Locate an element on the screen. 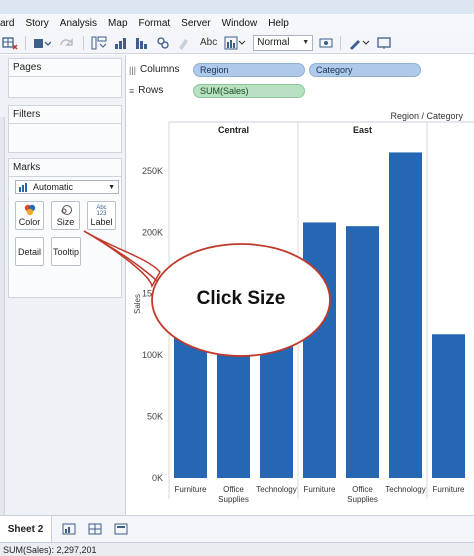 This screenshot has width=474, height=556. left-scrollbar is located at coordinates (2, 336).